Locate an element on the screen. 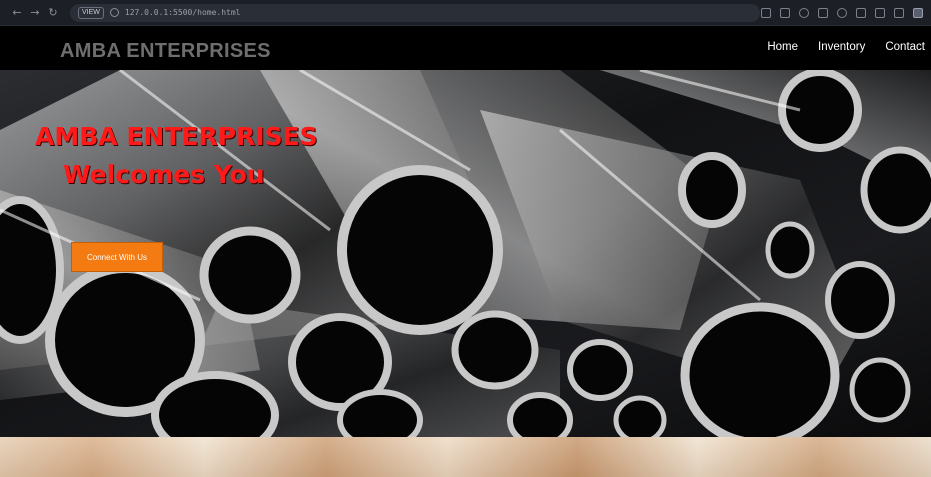 Image resolution: width=931 pixels, height=477 pixels. shield-icon is located at coordinates (842, 12).